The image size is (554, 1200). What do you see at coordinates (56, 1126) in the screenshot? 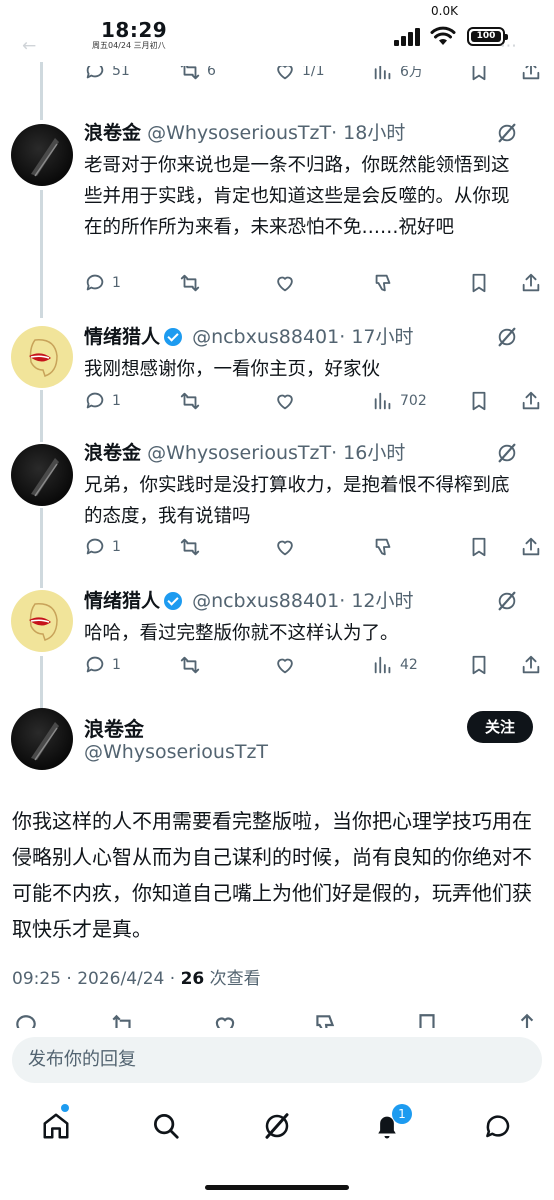
I see `tab-home` at bounding box center [56, 1126].